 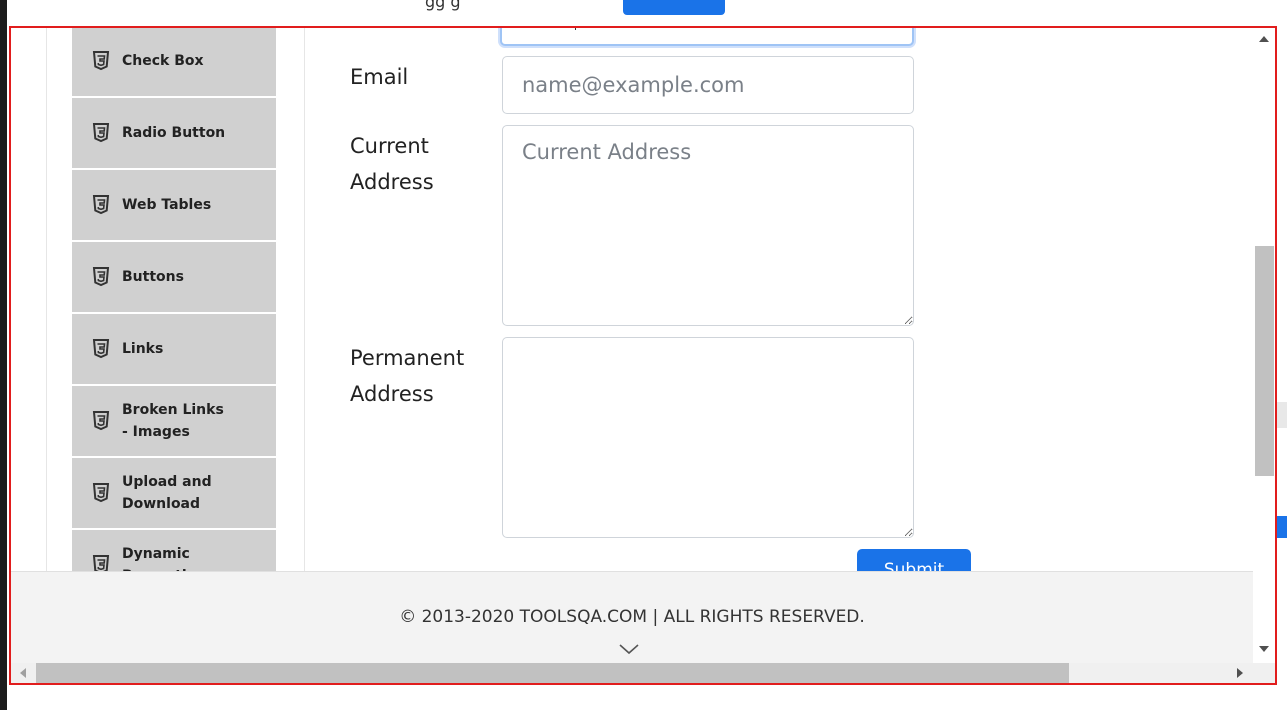 I want to click on submit-button: Submit, so click(x=914, y=560).